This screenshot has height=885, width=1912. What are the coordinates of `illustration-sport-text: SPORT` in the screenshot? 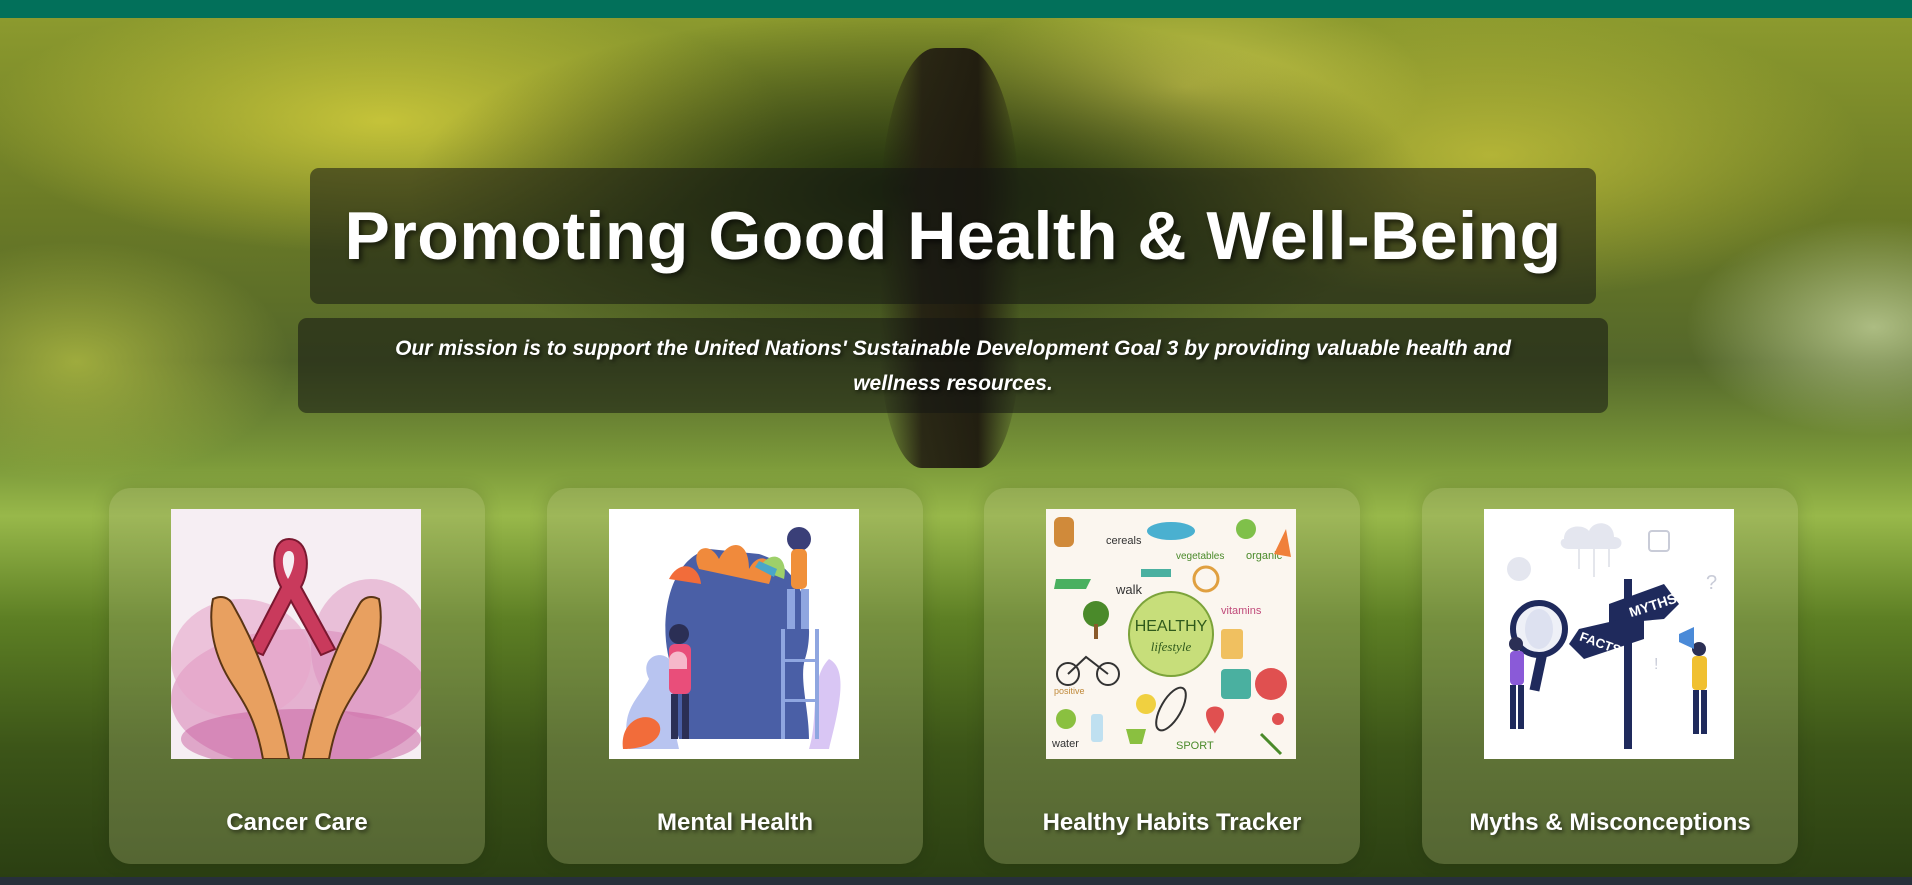 It's located at (1195, 746).